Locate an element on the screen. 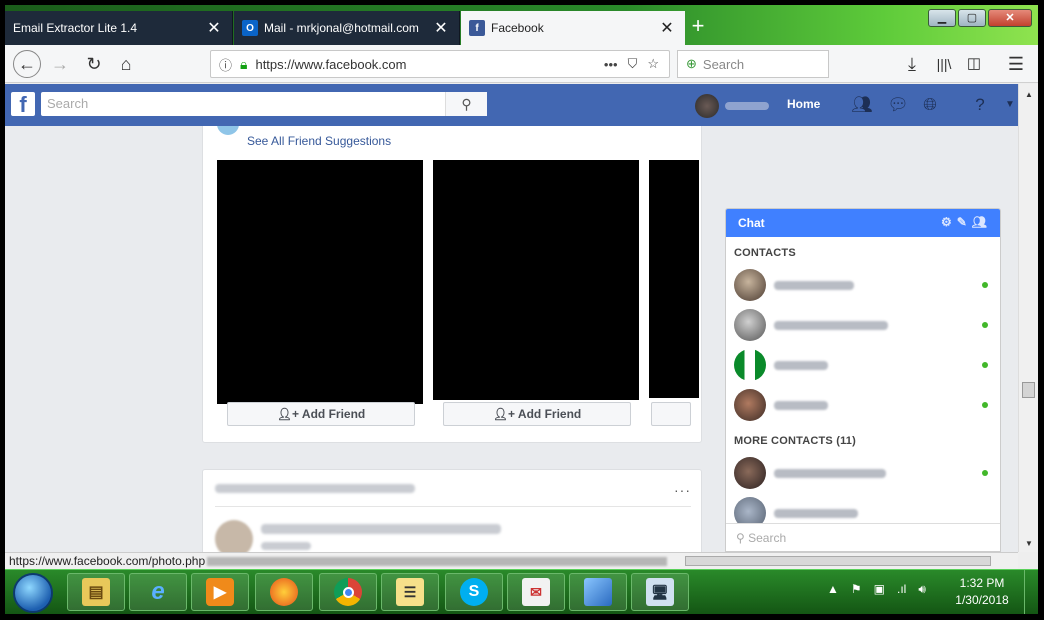 The width and height of the screenshot is (1044, 620). taskbar-firefox is located at coordinates (284, 592).